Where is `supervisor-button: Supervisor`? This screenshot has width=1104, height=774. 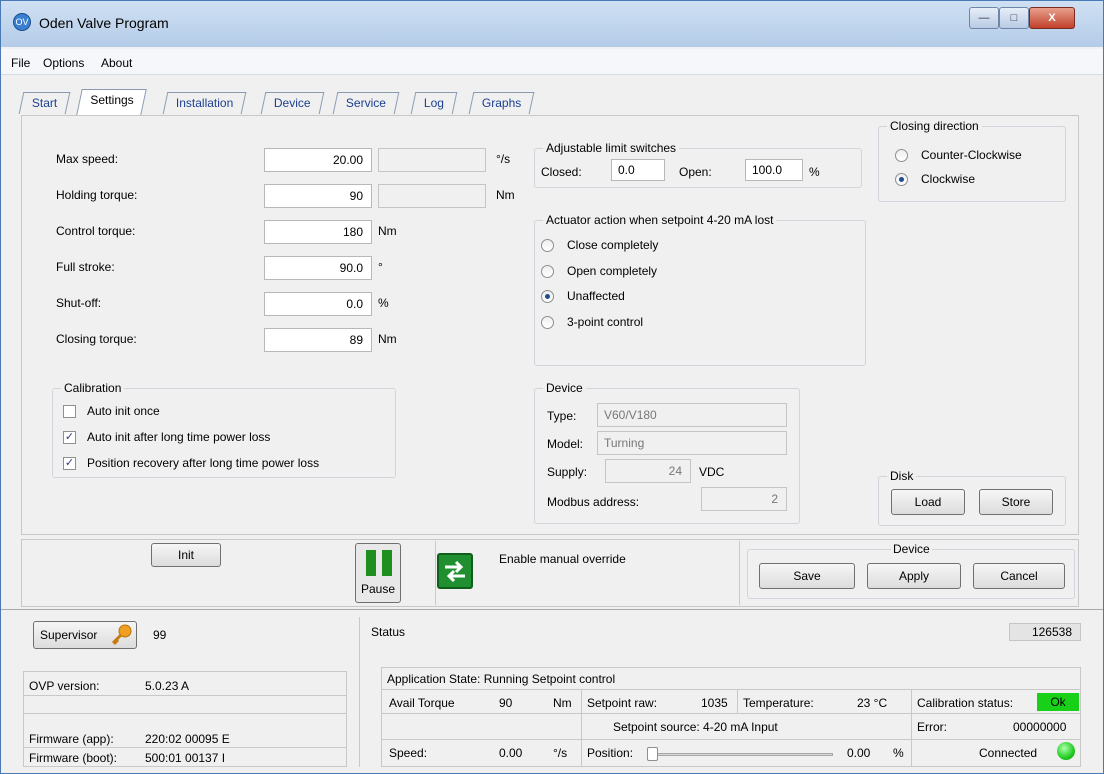
supervisor-button: Supervisor is located at coordinates (85, 635).